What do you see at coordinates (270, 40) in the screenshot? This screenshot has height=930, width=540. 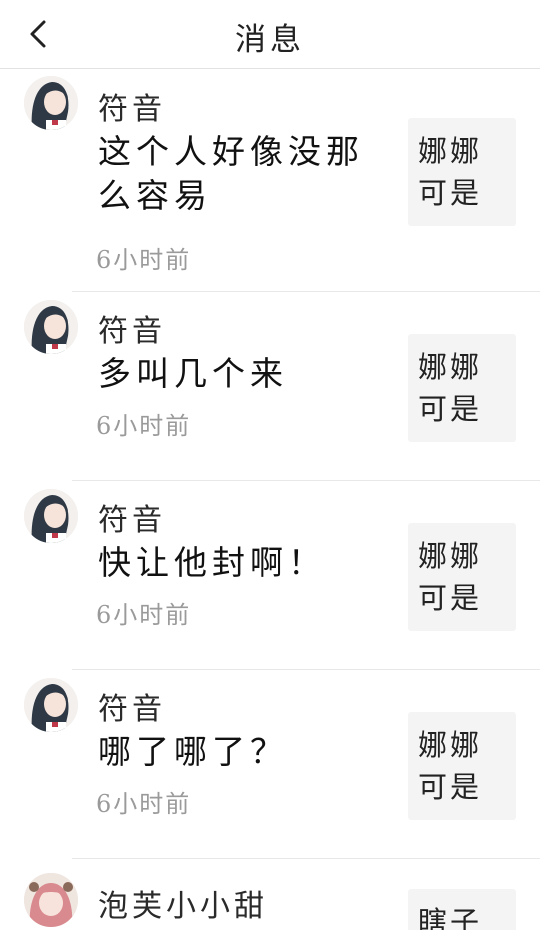 I see `page-title: 消息` at bounding box center [270, 40].